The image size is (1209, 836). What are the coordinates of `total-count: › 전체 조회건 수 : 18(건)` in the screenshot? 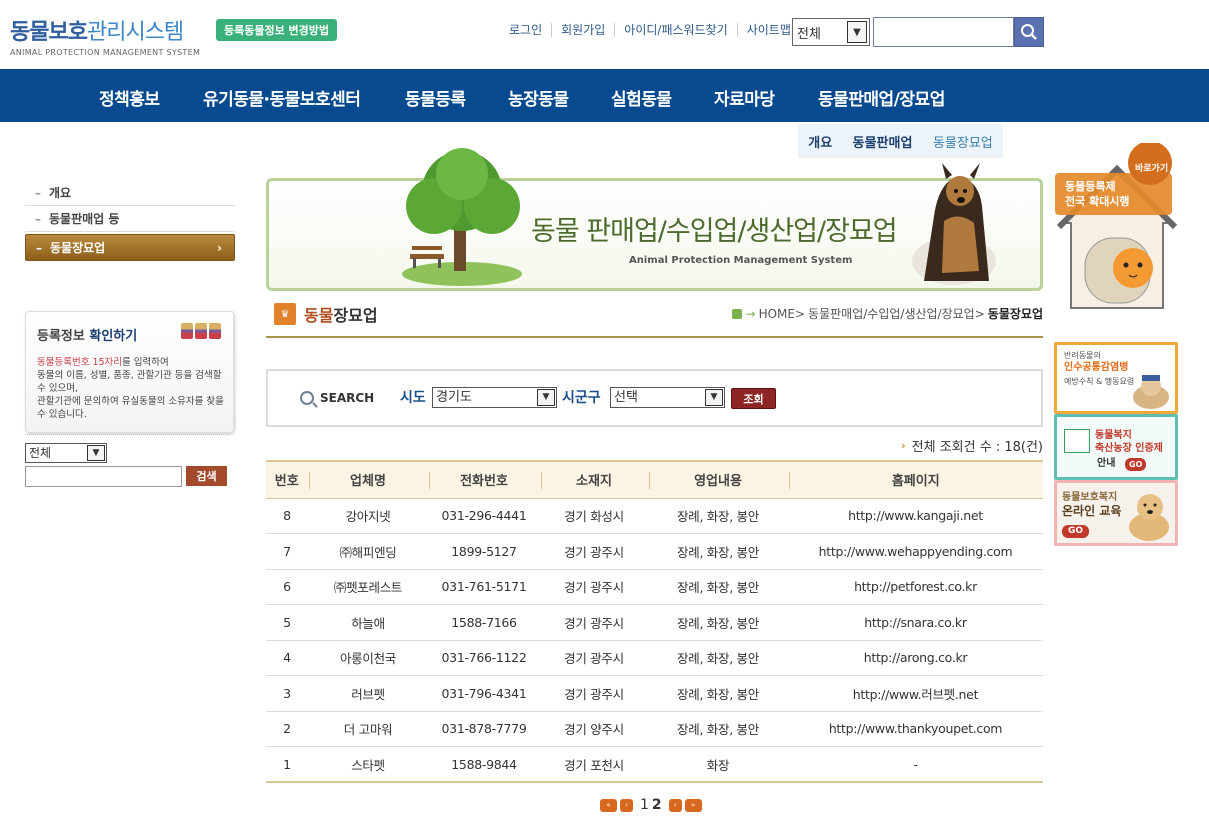 It's located at (972, 445).